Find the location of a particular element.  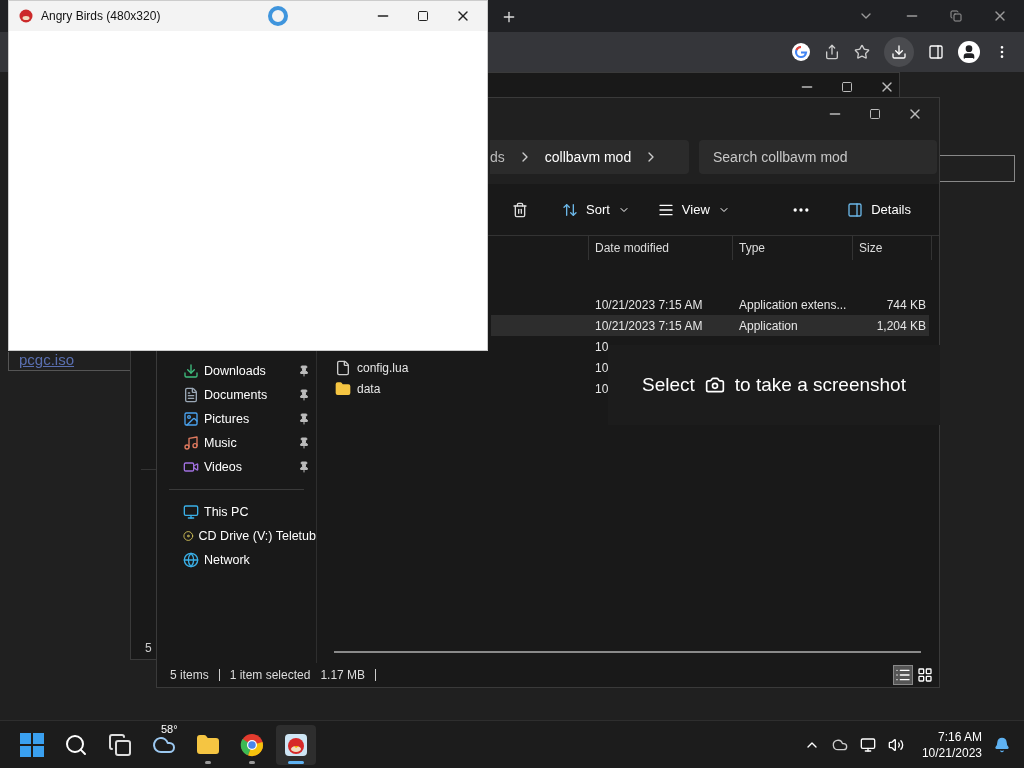

size-cell-text: 1,204 KB is located at coordinates (900, 326).